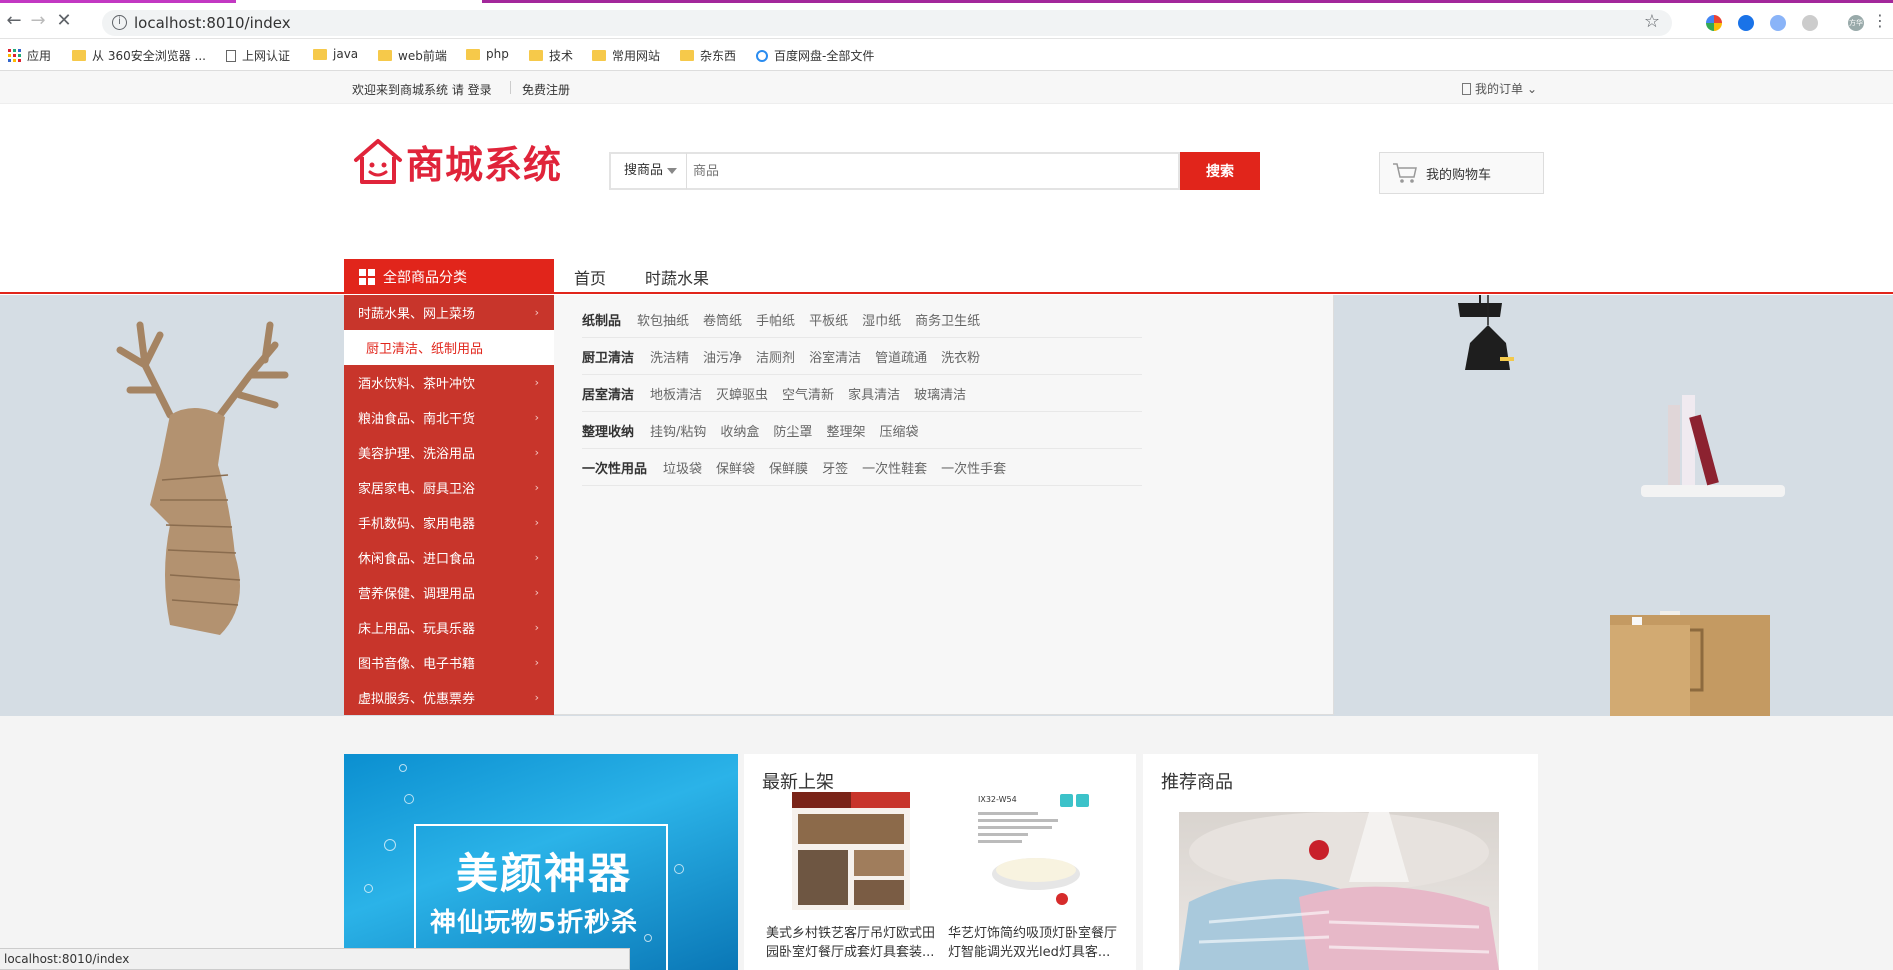 The height and width of the screenshot is (970, 1893). Describe the element at coordinates (1652, 21) in the screenshot. I see `bookmark-star-icon: ☆` at that location.